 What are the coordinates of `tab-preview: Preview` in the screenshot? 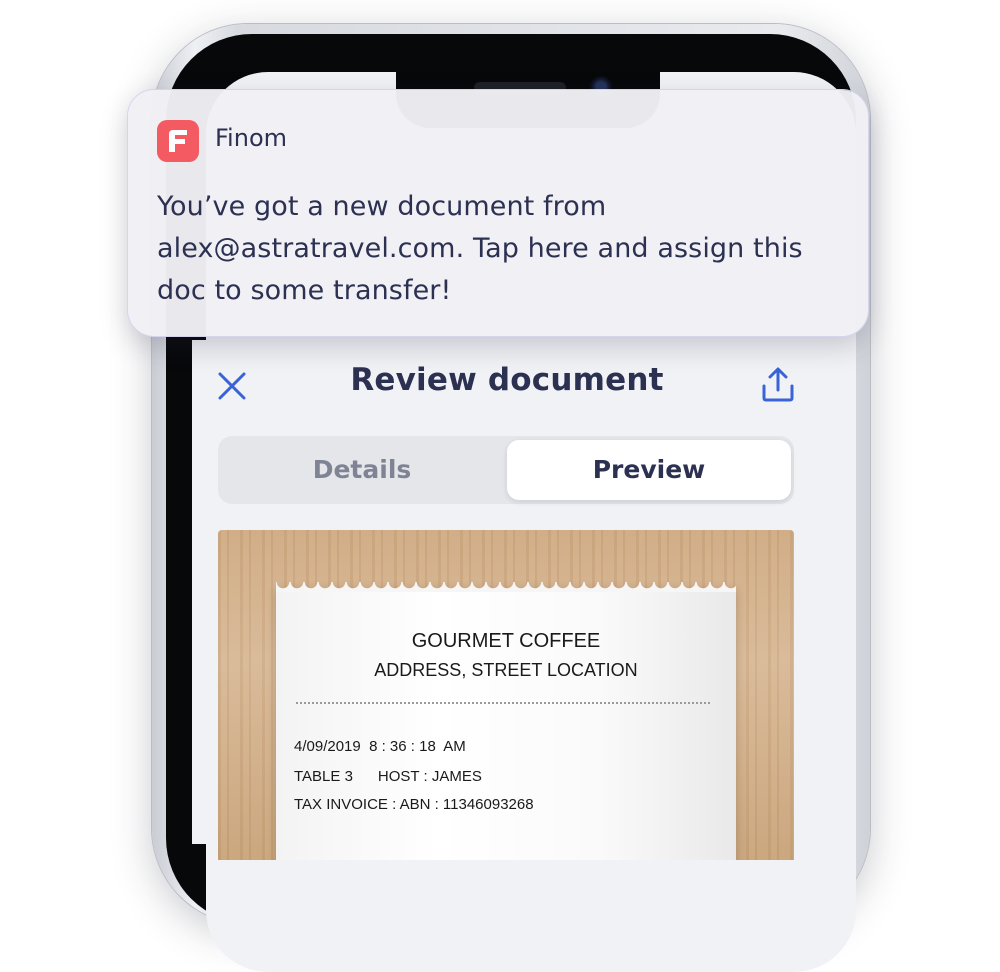 It's located at (649, 470).